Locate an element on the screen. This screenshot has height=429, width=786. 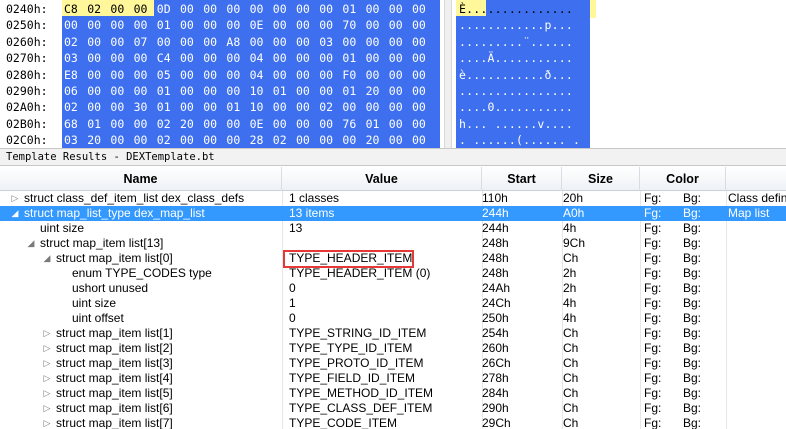
hex-byte: E8 is located at coordinates (71, 75).